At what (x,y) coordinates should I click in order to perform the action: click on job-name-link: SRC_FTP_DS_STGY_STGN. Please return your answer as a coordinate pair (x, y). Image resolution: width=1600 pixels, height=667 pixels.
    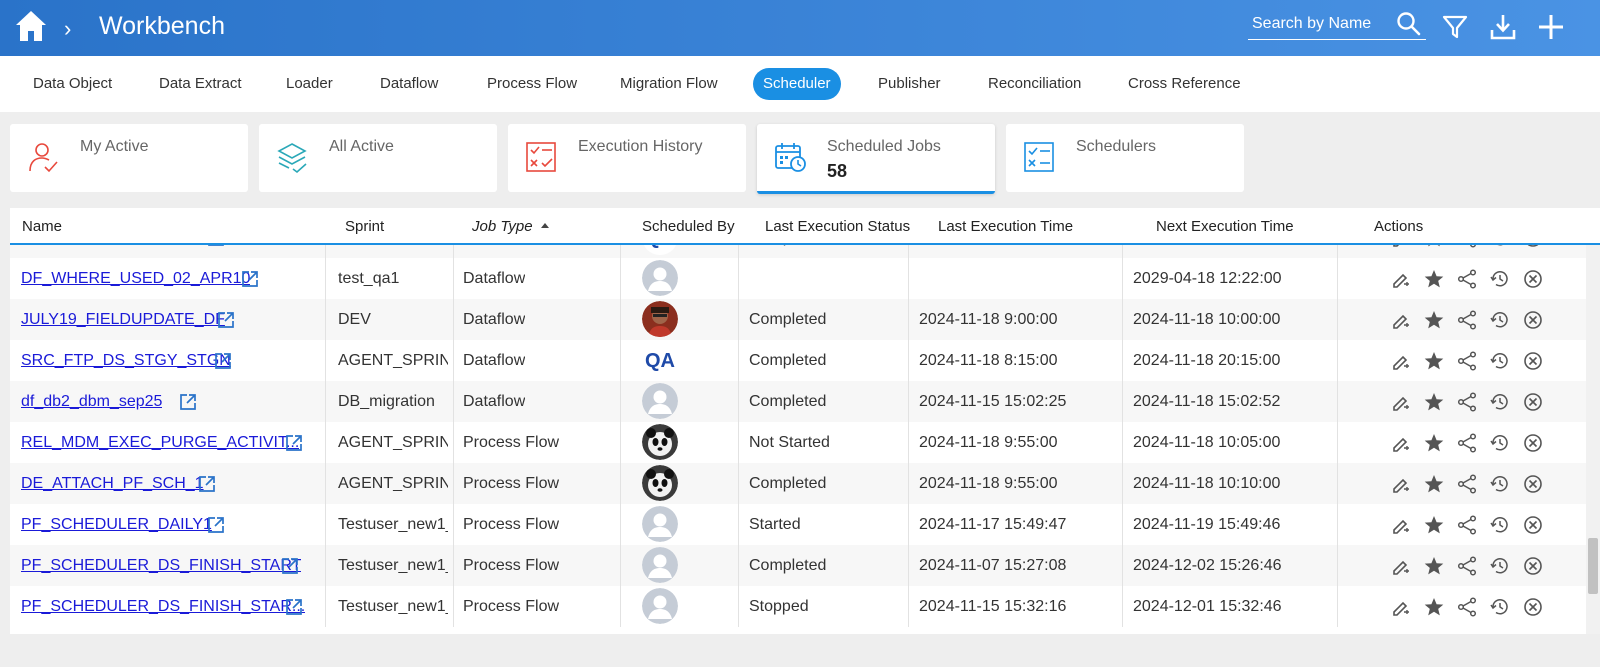
    Looking at the image, I should click on (126, 360).